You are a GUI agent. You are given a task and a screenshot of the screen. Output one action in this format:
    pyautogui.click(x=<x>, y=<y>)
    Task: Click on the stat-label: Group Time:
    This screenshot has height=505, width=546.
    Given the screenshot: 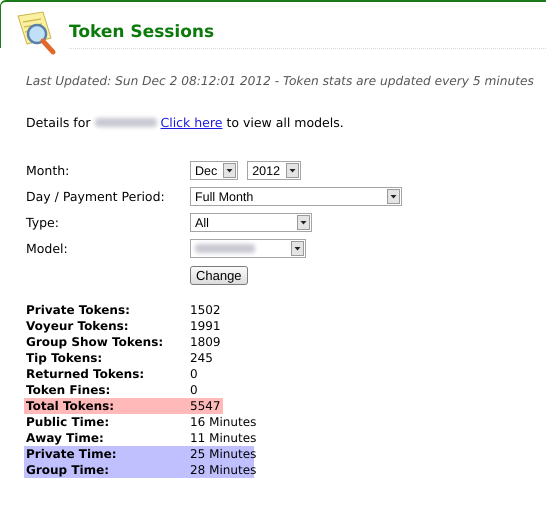 What is the action you would take?
    pyautogui.click(x=68, y=470)
    